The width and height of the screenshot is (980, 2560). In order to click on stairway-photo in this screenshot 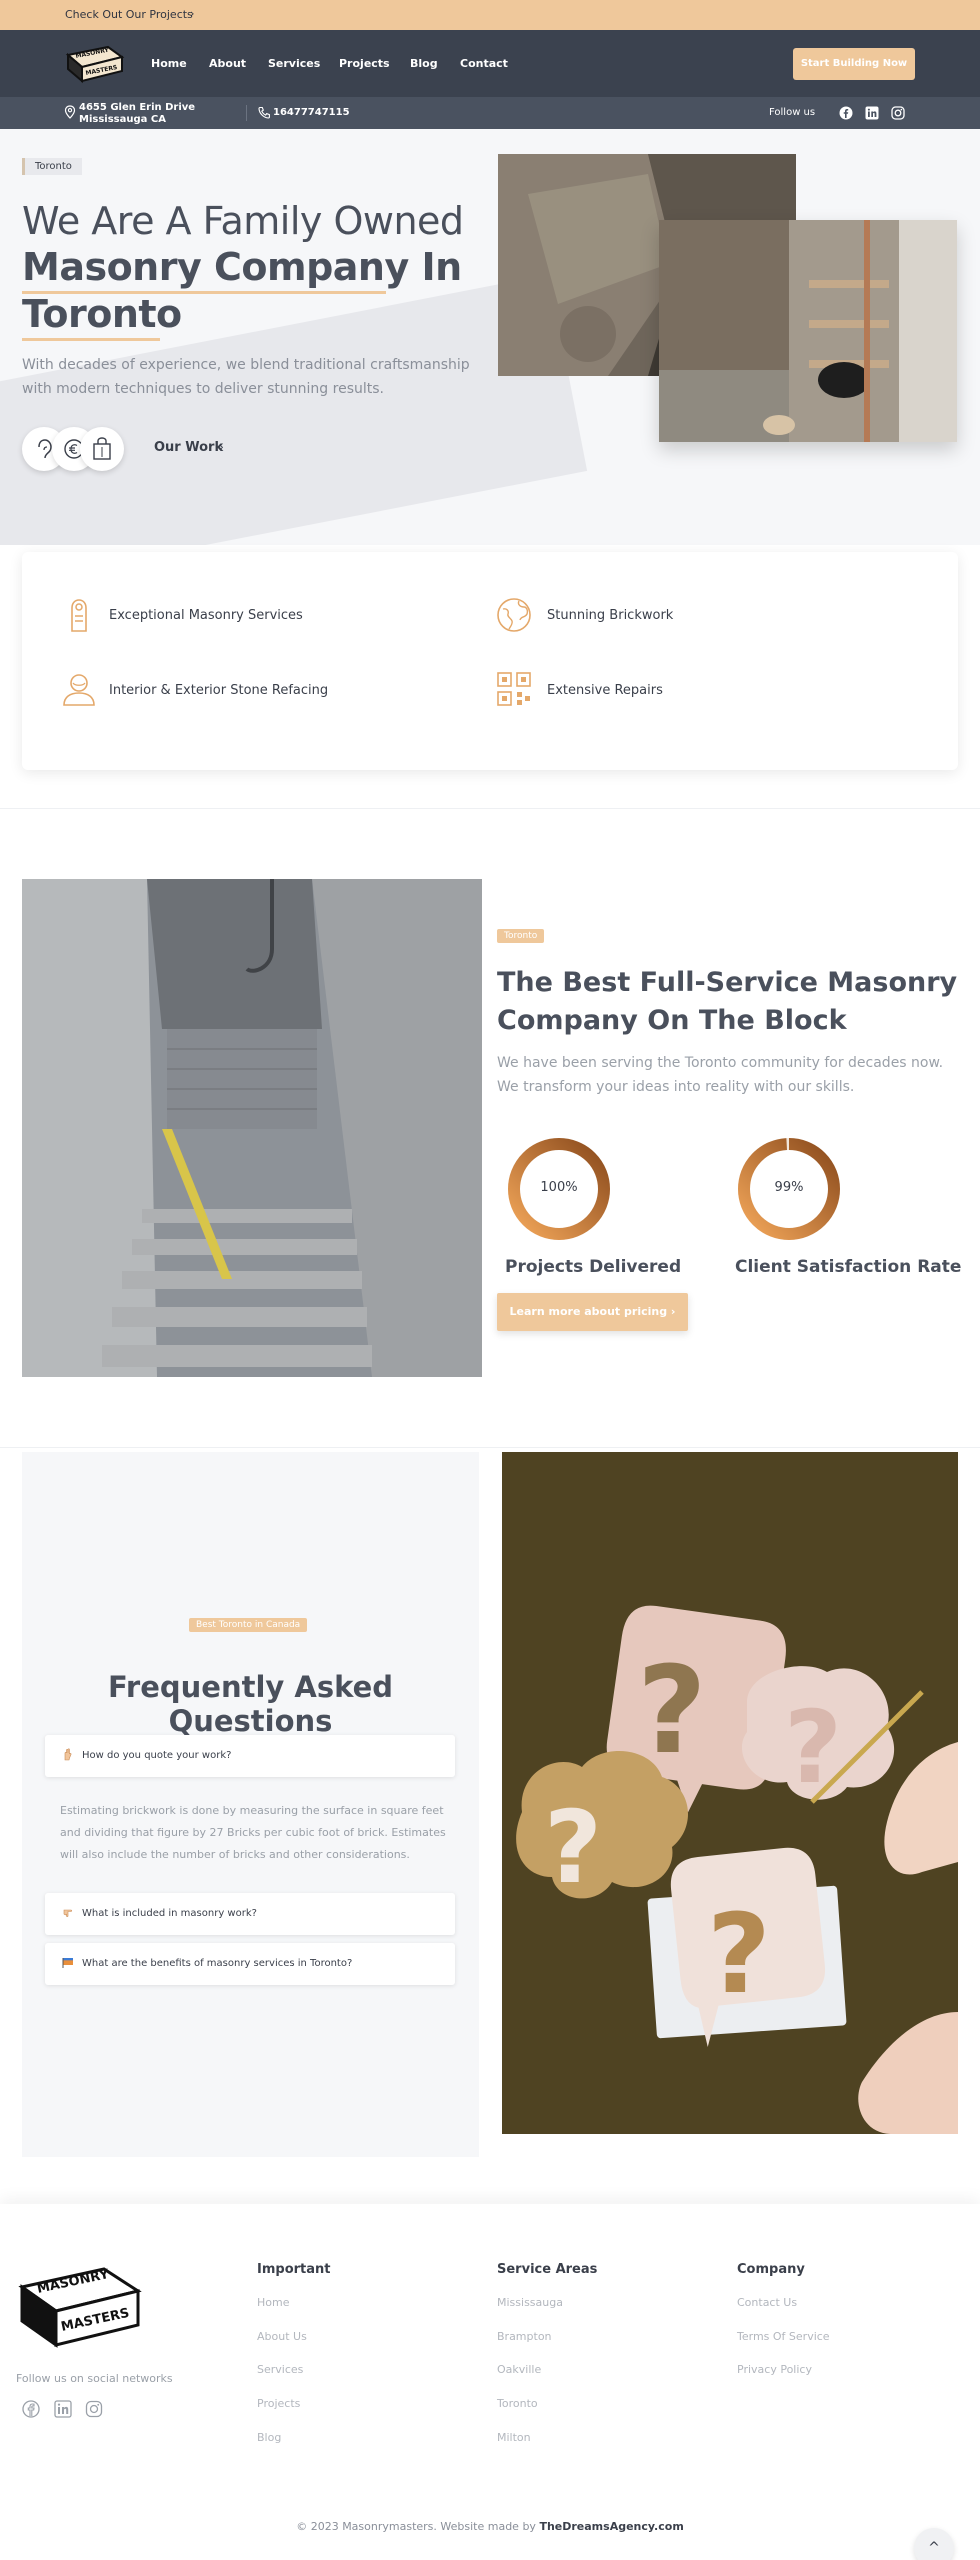, I will do `click(252, 1128)`.